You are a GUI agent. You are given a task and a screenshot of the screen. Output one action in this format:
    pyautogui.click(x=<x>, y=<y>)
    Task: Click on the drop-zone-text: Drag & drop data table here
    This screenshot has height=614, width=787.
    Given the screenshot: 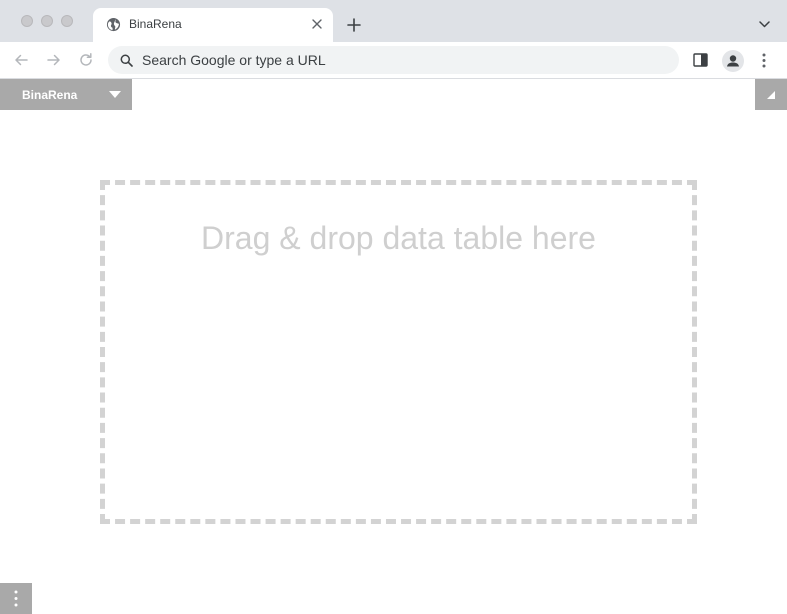 What is the action you would take?
    pyautogui.click(x=398, y=238)
    